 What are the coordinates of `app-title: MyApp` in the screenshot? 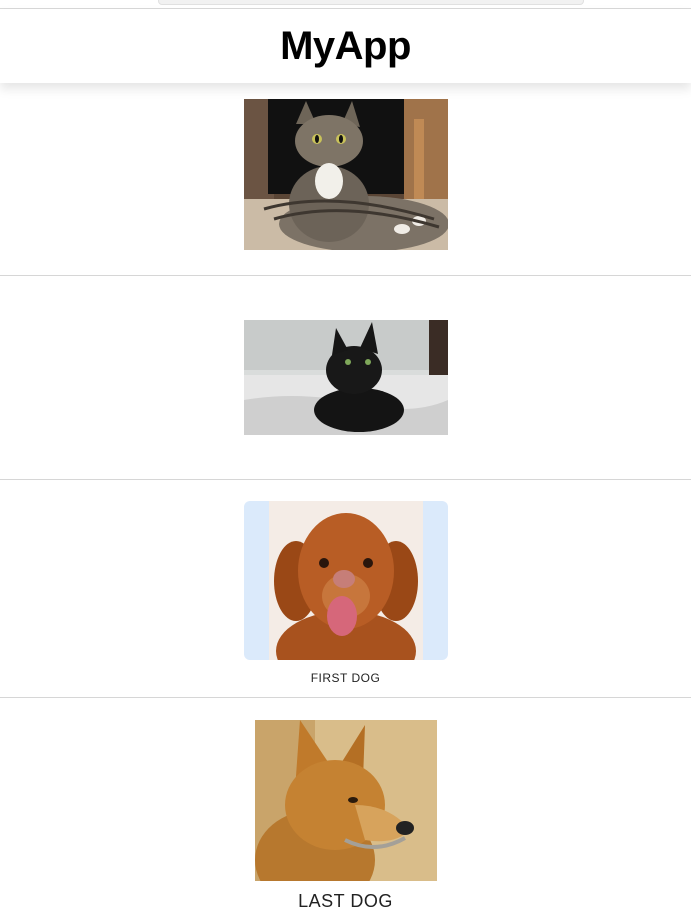 It's located at (345, 46).